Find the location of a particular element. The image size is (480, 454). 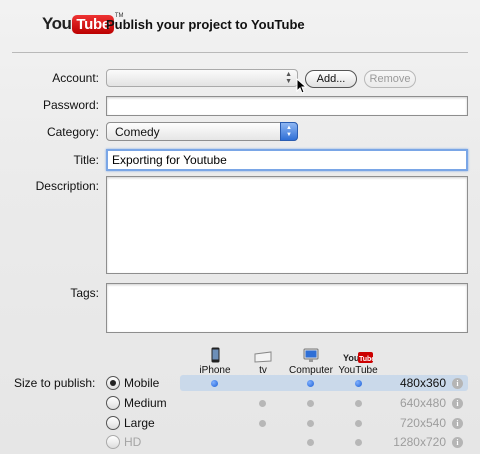

resolution-large: 720x540 is located at coordinates (422, 423).